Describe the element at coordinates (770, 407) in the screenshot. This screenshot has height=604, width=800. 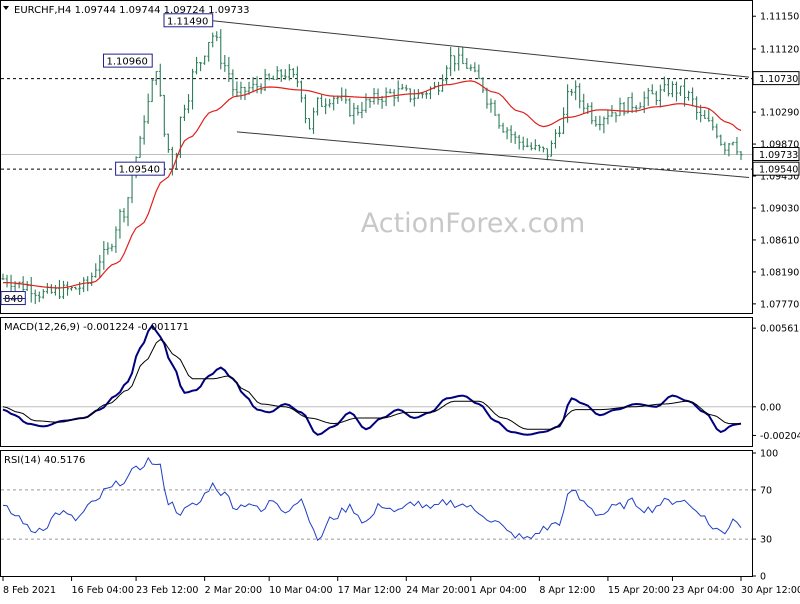
I see `macd-axis-label: 0.00` at that location.